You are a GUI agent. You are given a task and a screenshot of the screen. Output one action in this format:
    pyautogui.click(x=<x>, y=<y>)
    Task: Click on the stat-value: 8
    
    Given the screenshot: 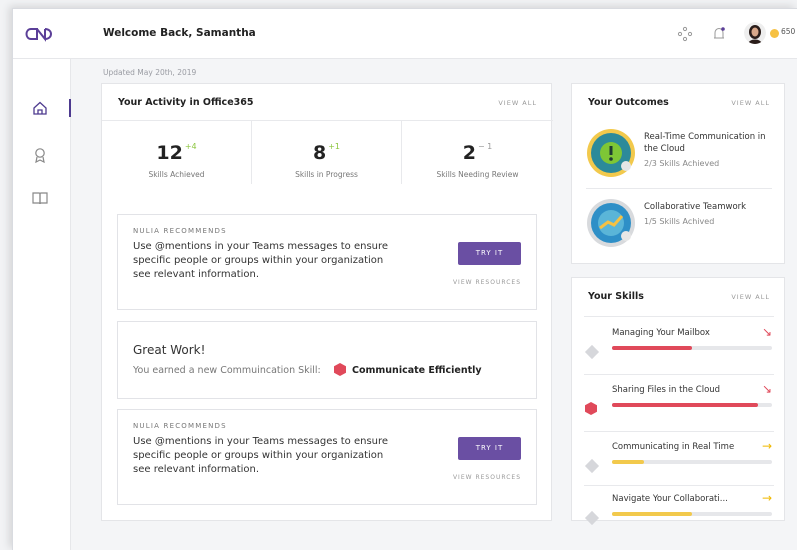 What is the action you would take?
    pyautogui.click(x=319, y=153)
    